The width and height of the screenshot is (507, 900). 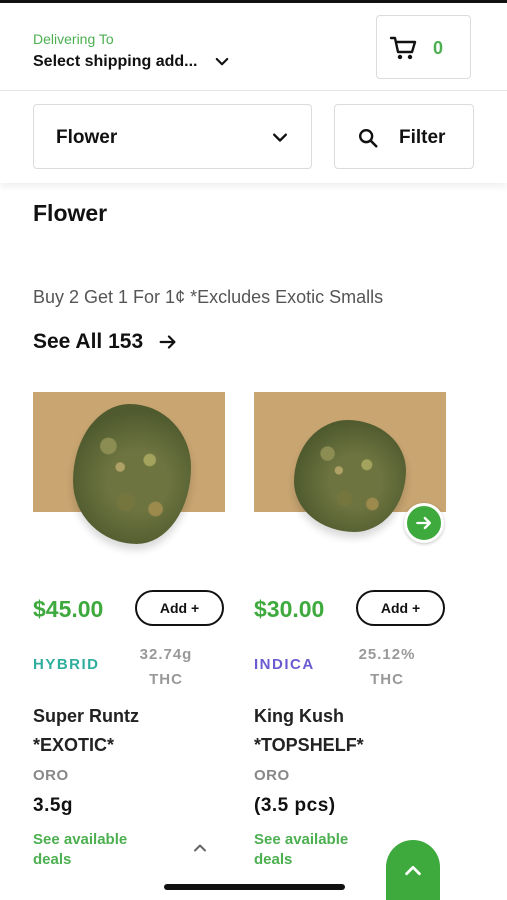 What do you see at coordinates (422, 137) in the screenshot?
I see `filter-label: Filter` at bounding box center [422, 137].